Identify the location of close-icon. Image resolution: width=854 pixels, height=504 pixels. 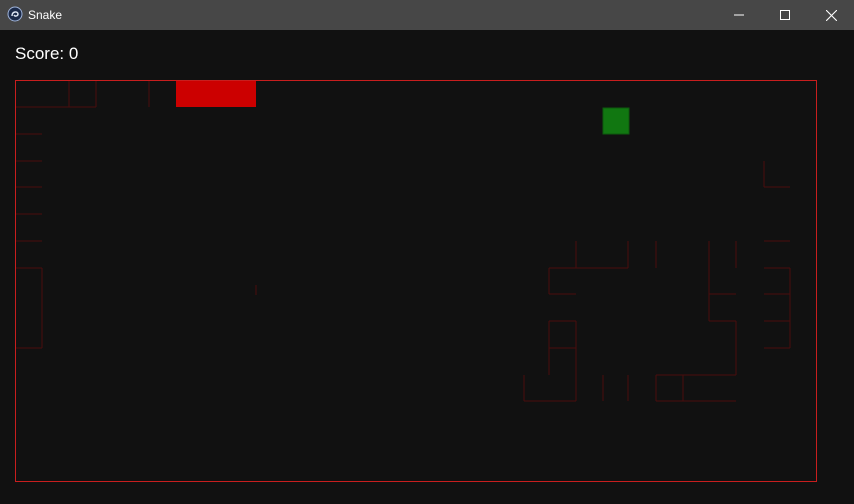
(831, 15).